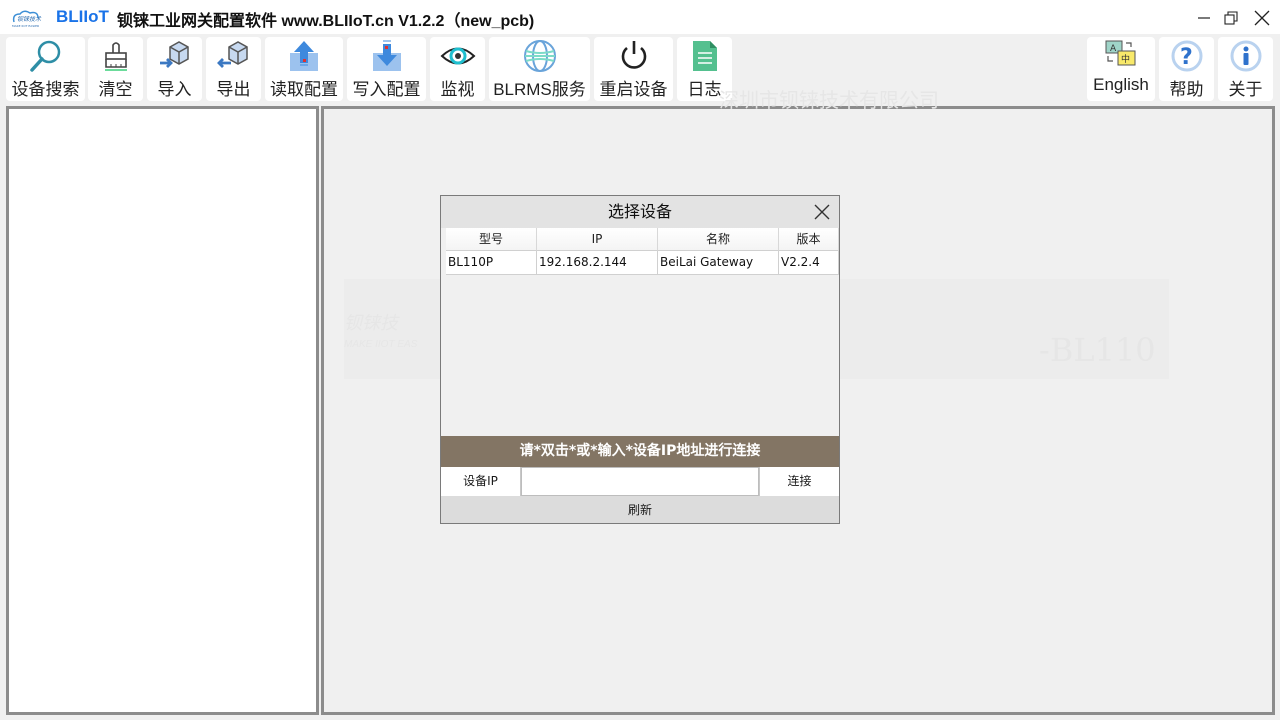 The width and height of the screenshot is (1280, 720). What do you see at coordinates (1121, 69) in the screenshot?
I see `language-button: A中 English` at bounding box center [1121, 69].